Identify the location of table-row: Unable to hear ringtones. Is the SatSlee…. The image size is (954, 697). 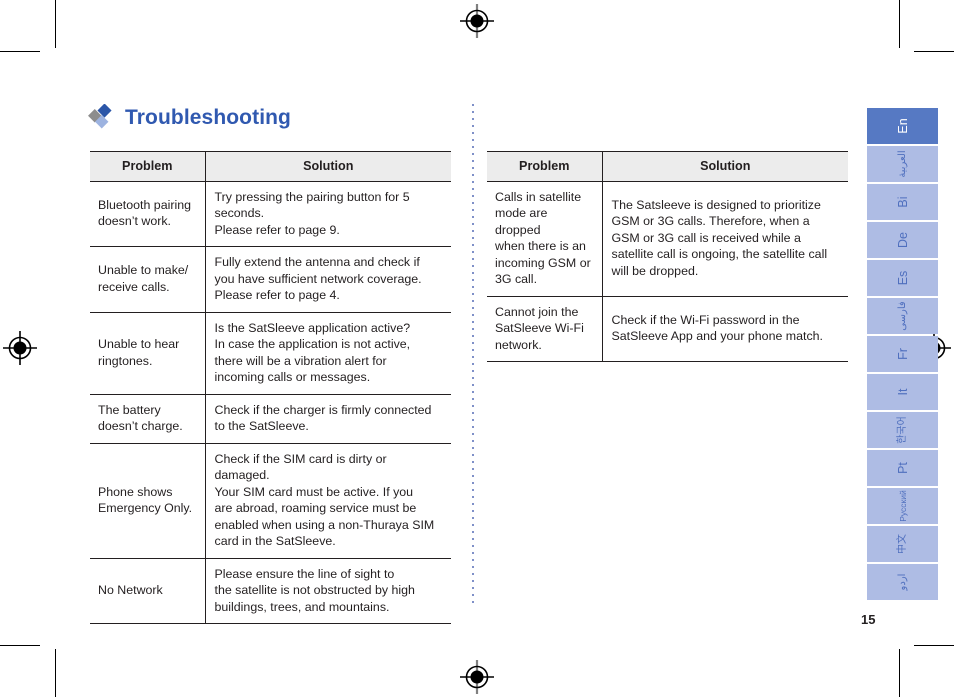
(270, 353).